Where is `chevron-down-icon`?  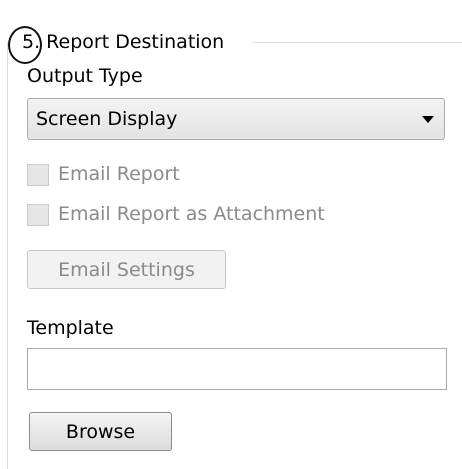 chevron-down-icon is located at coordinates (428, 119).